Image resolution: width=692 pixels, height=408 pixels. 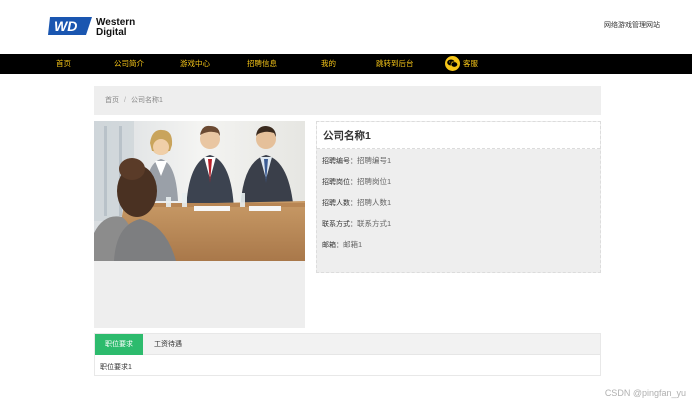 I want to click on company-name-title: 公司名称1, so click(x=347, y=136).